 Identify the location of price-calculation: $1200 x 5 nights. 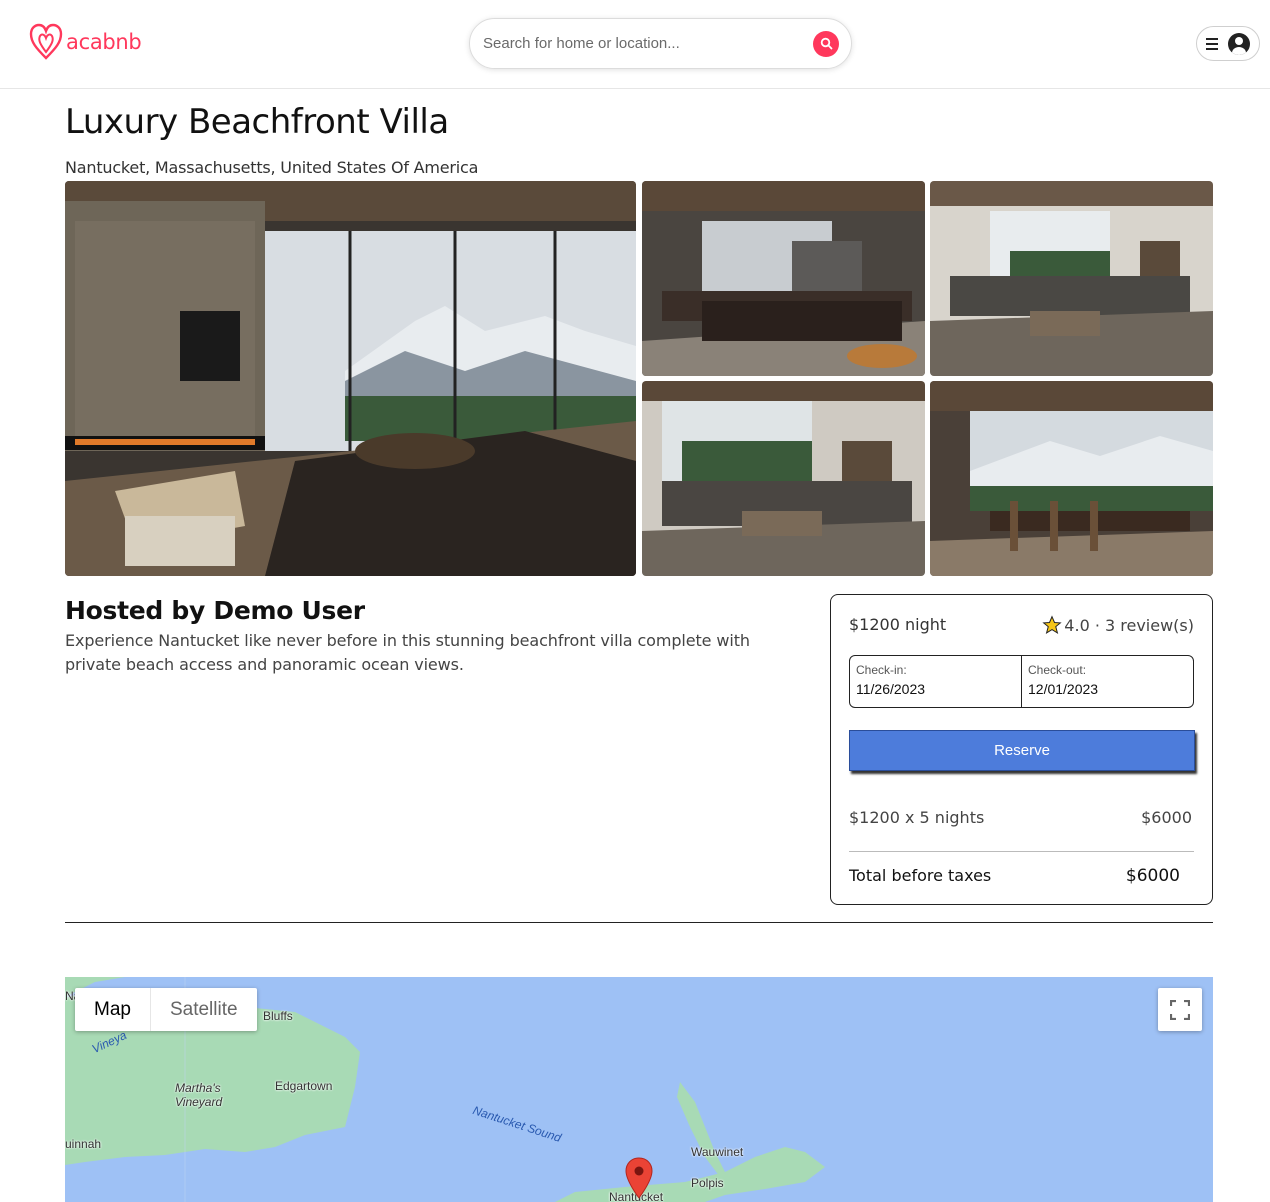
(917, 817).